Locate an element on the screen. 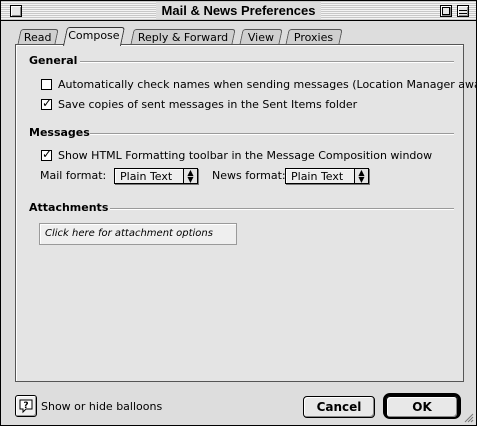  news-format-popup: Plain Text ▲ ▼ is located at coordinates (327, 176).